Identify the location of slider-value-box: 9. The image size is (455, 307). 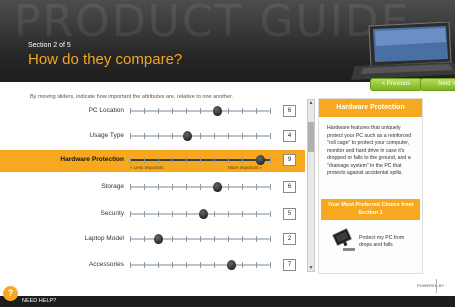
(289, 160).